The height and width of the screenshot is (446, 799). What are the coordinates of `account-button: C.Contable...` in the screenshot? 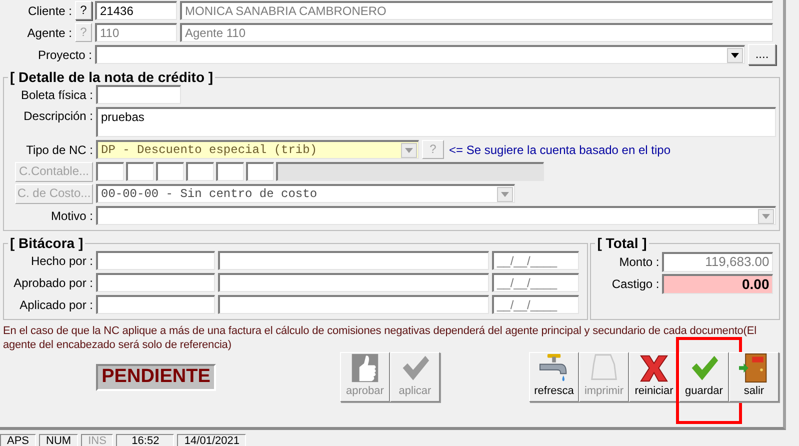 It's located at (54, 172).